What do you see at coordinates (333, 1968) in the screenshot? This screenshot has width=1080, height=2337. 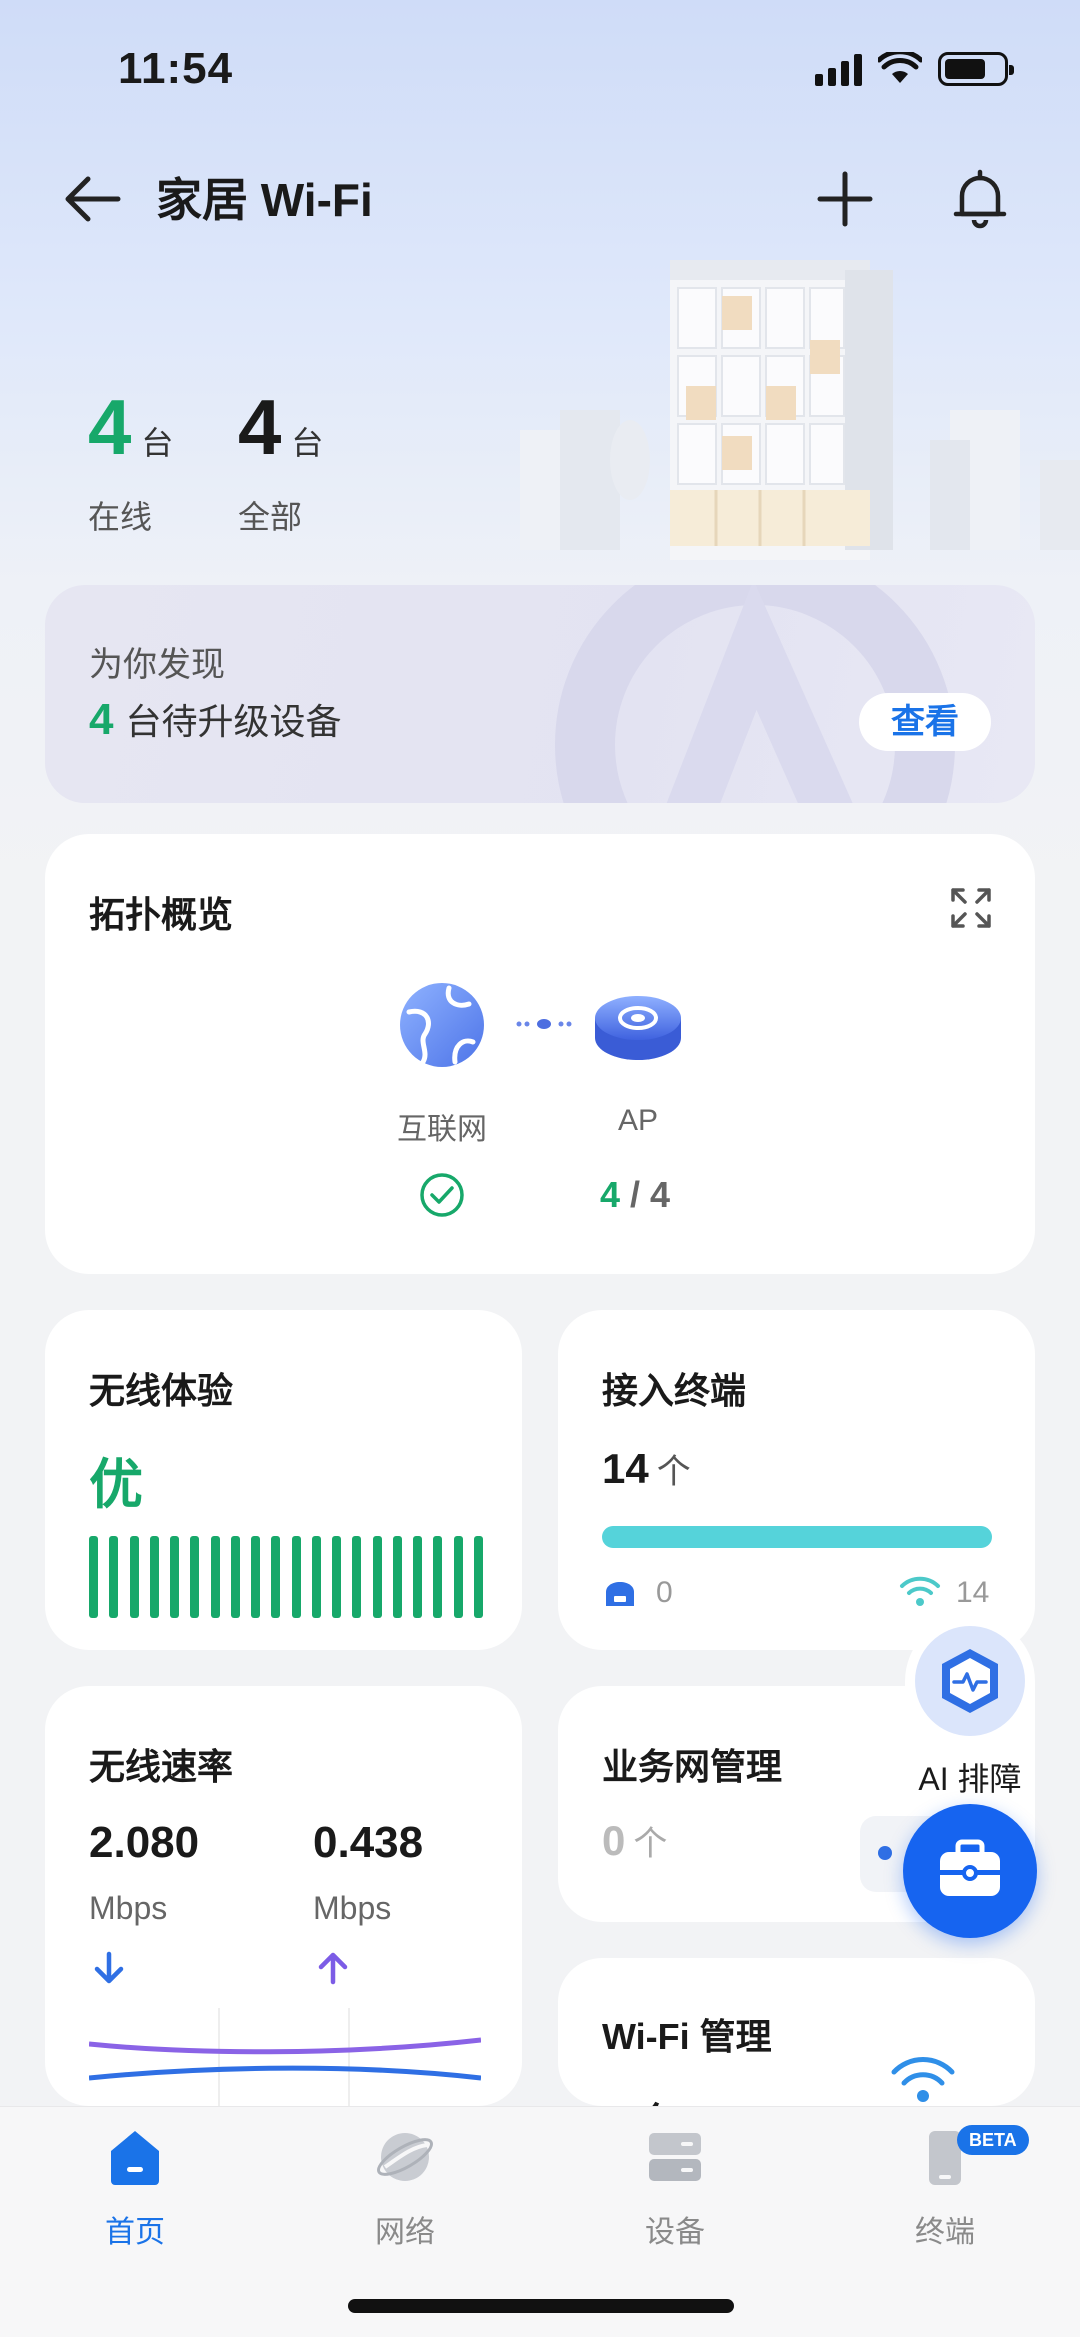 I see `upload-arrow-icon` at bounding box center [333, 1968].